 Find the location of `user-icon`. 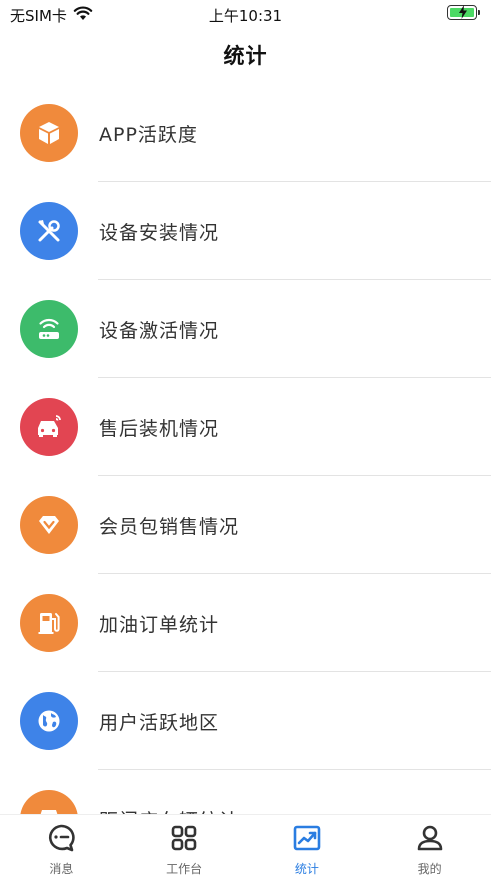

user-icon is located at coordinates (430, 840).